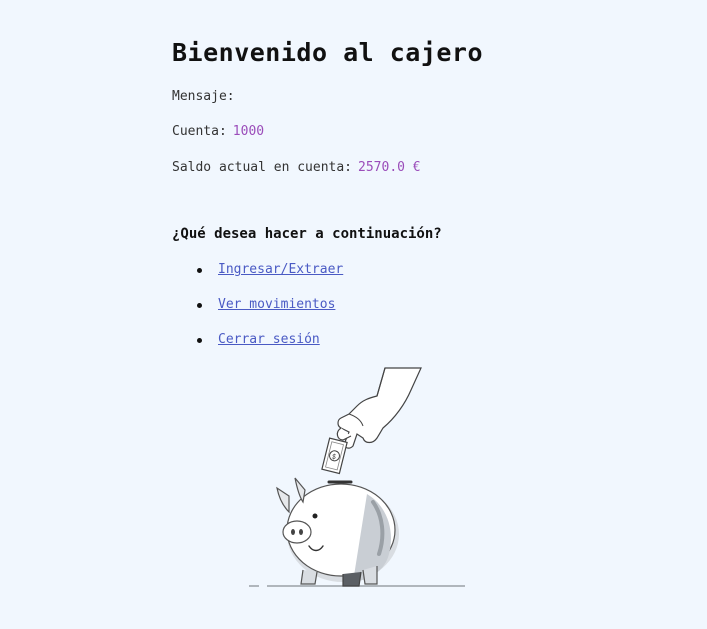  What do you see at coordinates (389, 167) in the screenshot?
I see `balance-value: 2570.0 €` at bounding box center [389, 167].